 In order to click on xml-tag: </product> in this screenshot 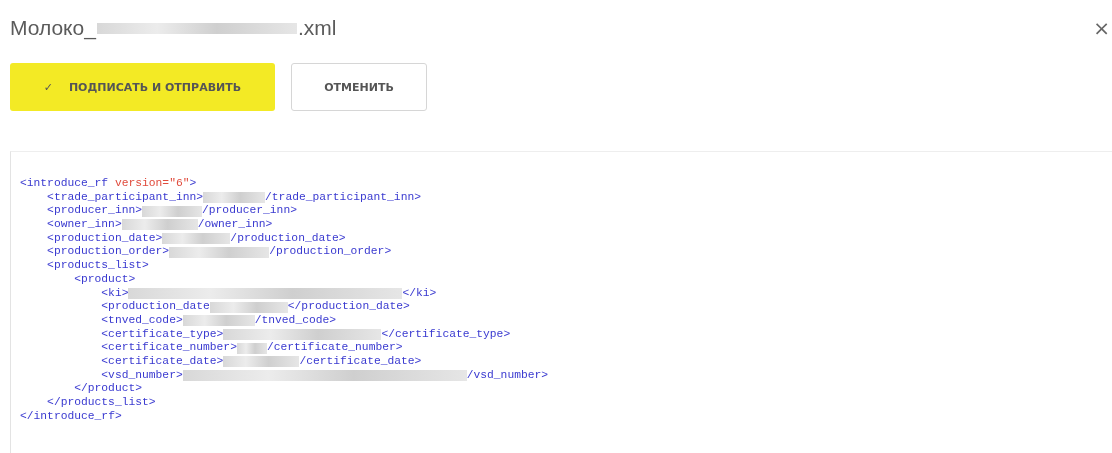, I will do `click(108, 389)`.